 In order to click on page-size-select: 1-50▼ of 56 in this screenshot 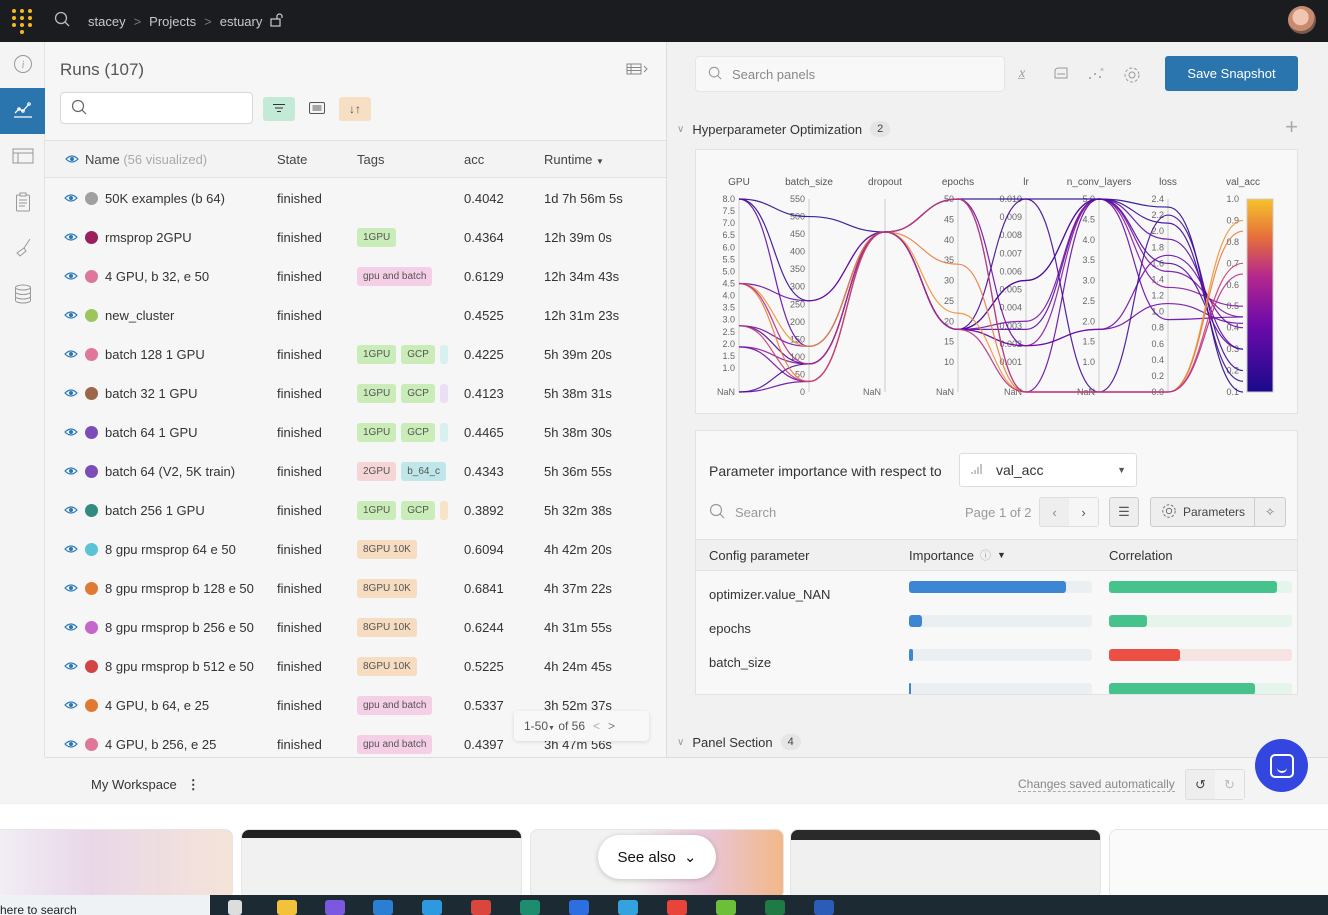, I will do `click(554, 726)`.